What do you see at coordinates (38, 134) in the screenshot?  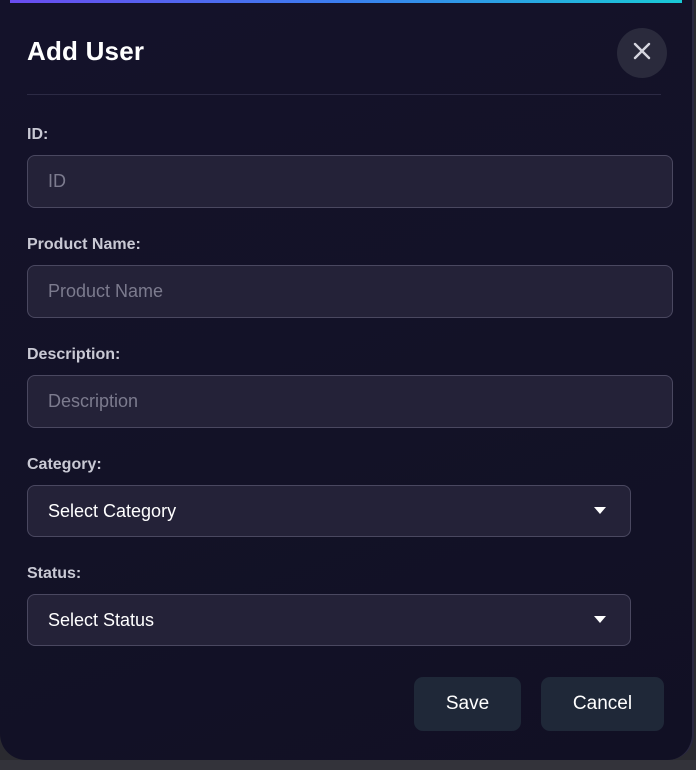 I see `id-label: ID:` at bounding box center [38, 134].